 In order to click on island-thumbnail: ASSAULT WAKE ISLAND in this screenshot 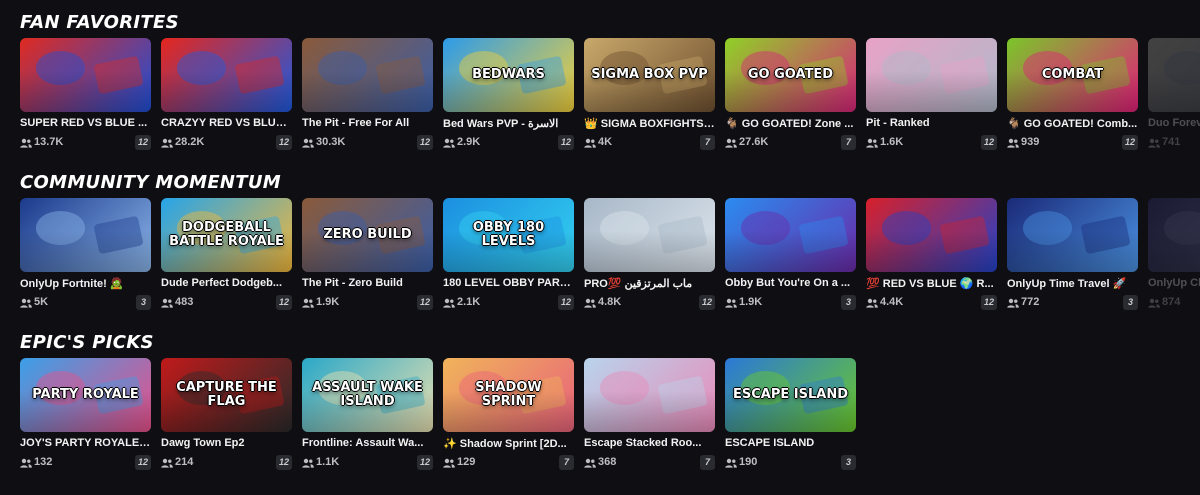, I will do `click(367, 395)`.